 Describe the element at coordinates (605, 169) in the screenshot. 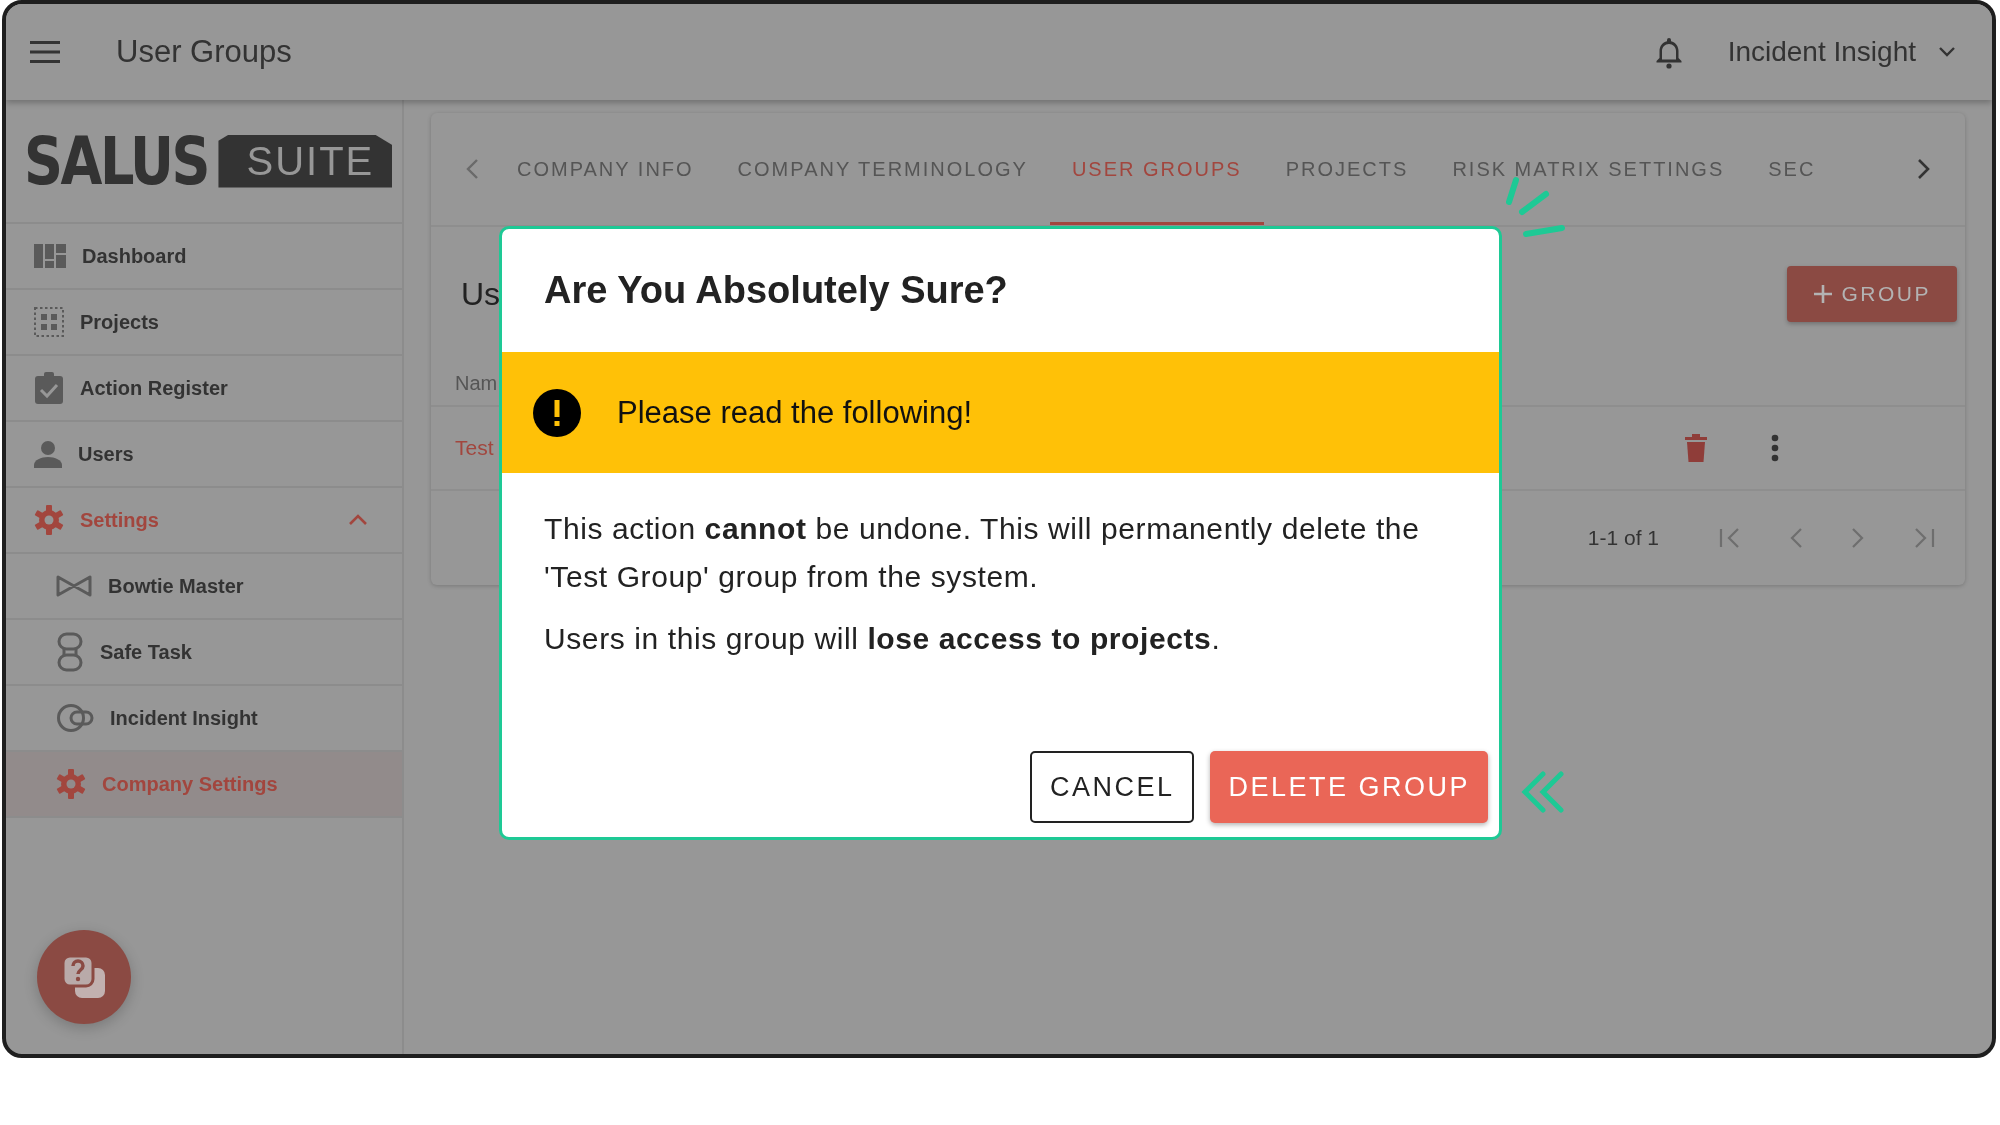

I see `tab: COMPANY INFO` at that location.